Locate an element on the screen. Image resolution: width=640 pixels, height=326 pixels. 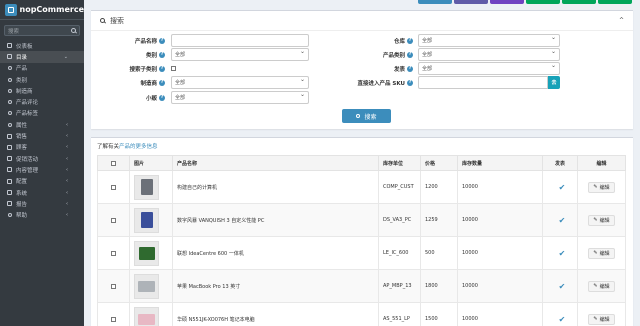
product-sku: AS_551_LP is located at coordinates (399, 314).